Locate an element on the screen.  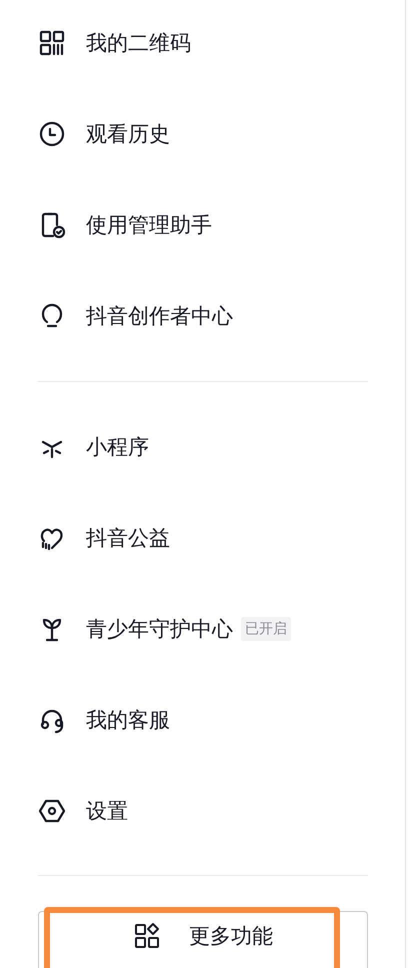
menu-item: 我的二维码 is located at coordinates (202, 44).